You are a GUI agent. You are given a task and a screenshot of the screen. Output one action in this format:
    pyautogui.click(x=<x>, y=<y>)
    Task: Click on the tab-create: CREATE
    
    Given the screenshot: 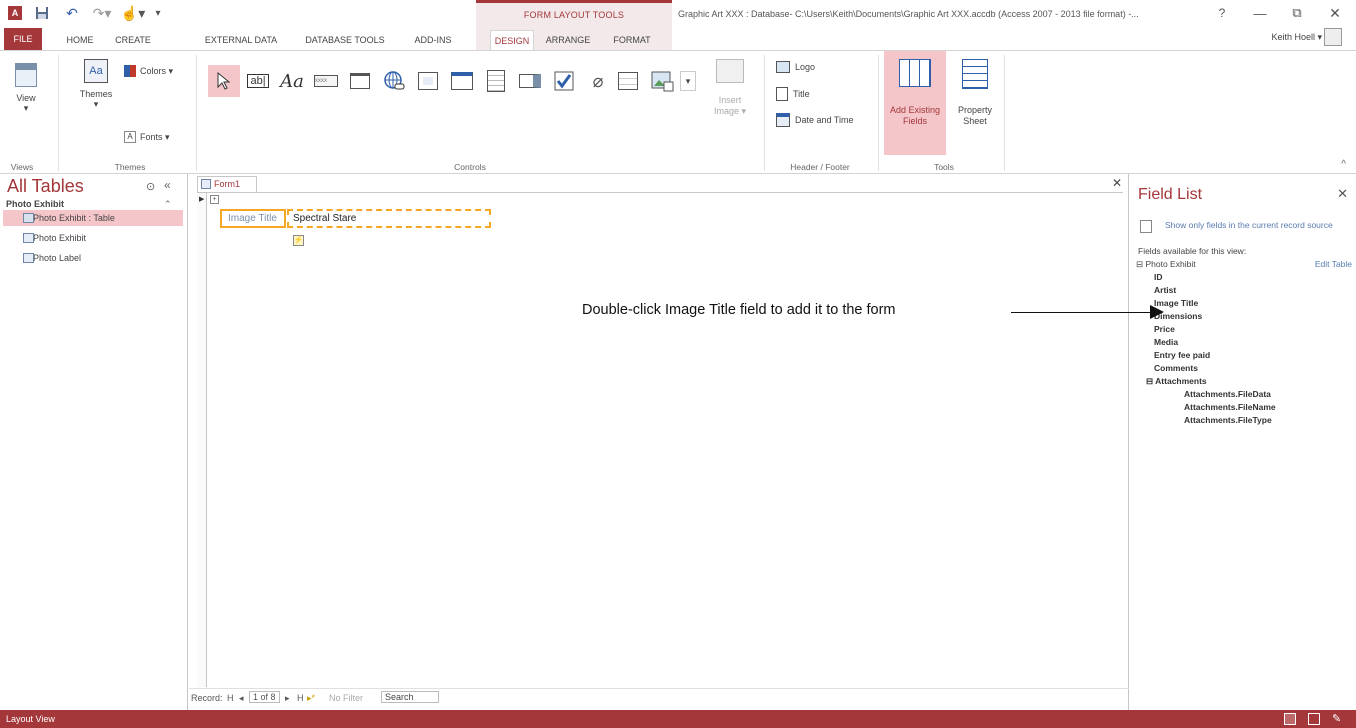 What is the action you would take?
    pyautogui.click(x=133, y=40)
    